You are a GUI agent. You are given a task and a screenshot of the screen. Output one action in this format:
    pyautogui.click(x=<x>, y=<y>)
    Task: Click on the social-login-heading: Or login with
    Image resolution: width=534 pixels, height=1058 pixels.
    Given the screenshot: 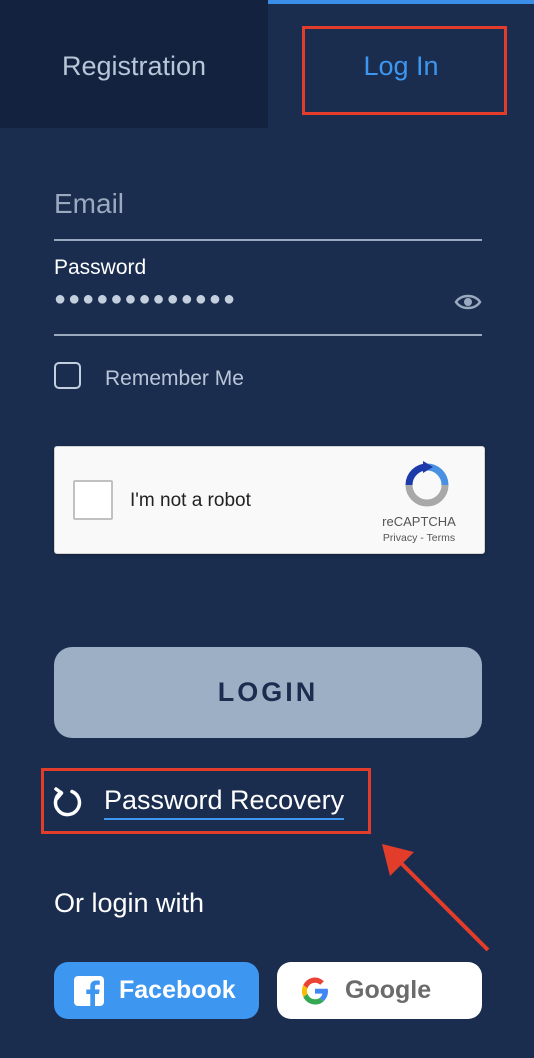 What is the action you would take?
    pyautogui.click(x=129, y=903)
    